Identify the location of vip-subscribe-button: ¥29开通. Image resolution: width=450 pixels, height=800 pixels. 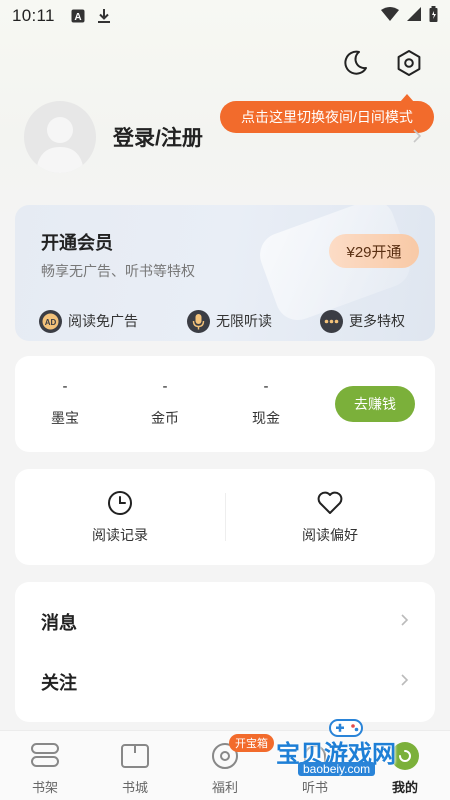
(374, 251).